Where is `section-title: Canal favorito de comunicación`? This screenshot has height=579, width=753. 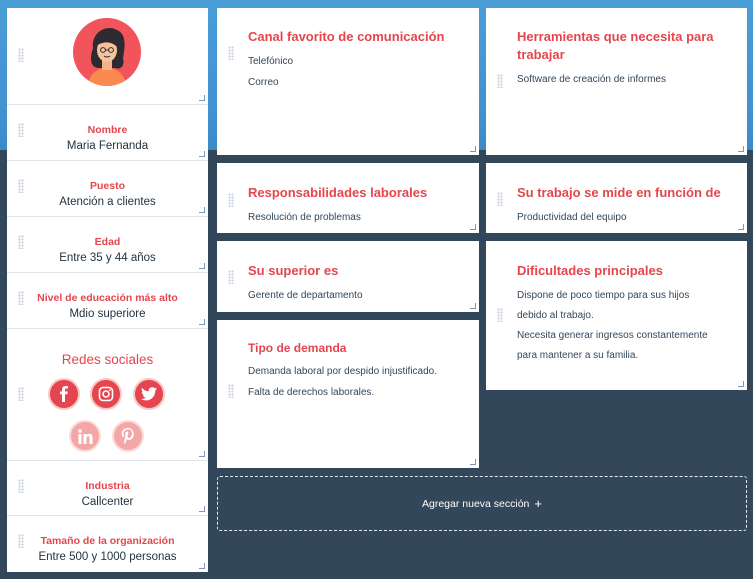 section-title: Canal favorito de comunicación is located at coordinates (346, 36).